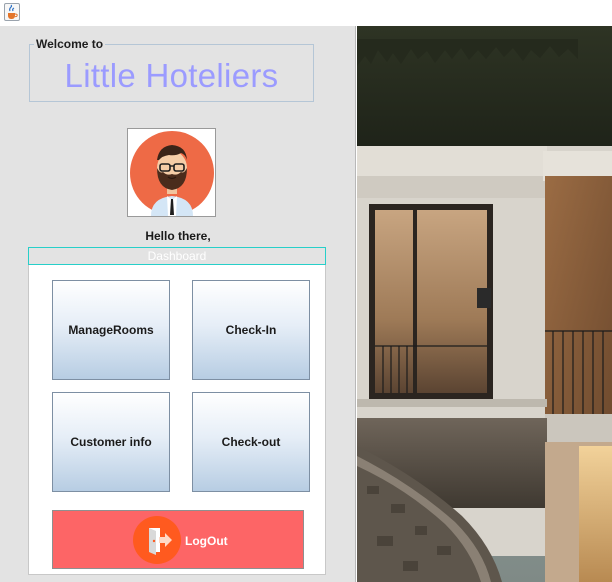 Image resolution: width=612 pixels, height=582 pixels. I want to click on app-title: Little Hoteliers, so click(171, 75).